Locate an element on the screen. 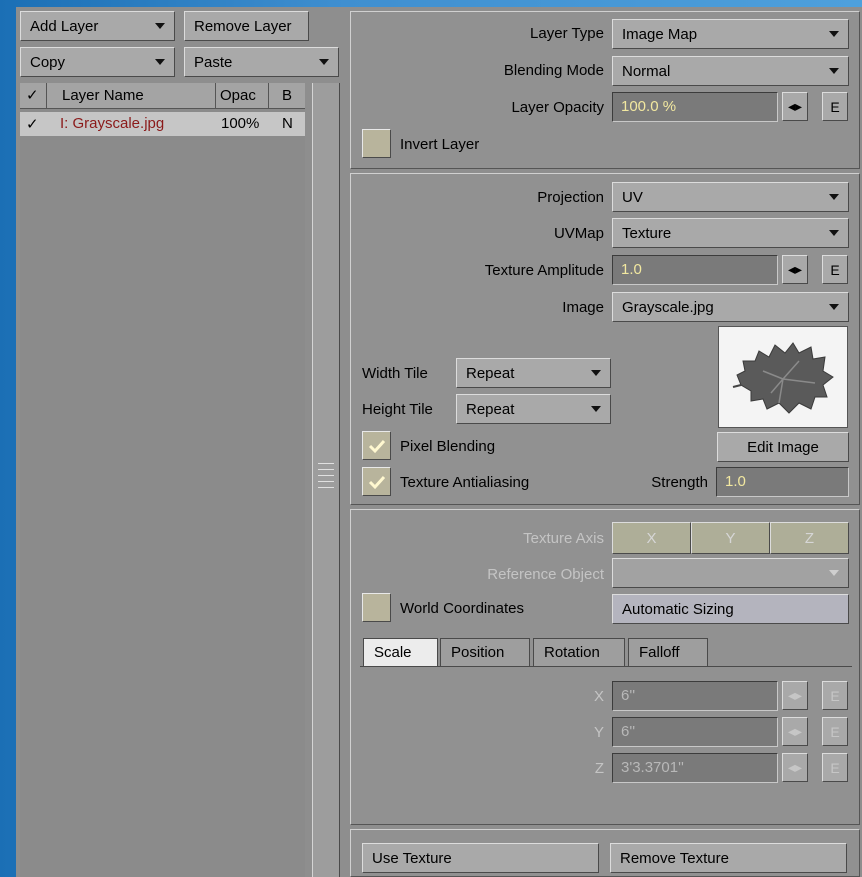  world-coordinates-checkbox is located at coordinates (376, 607).